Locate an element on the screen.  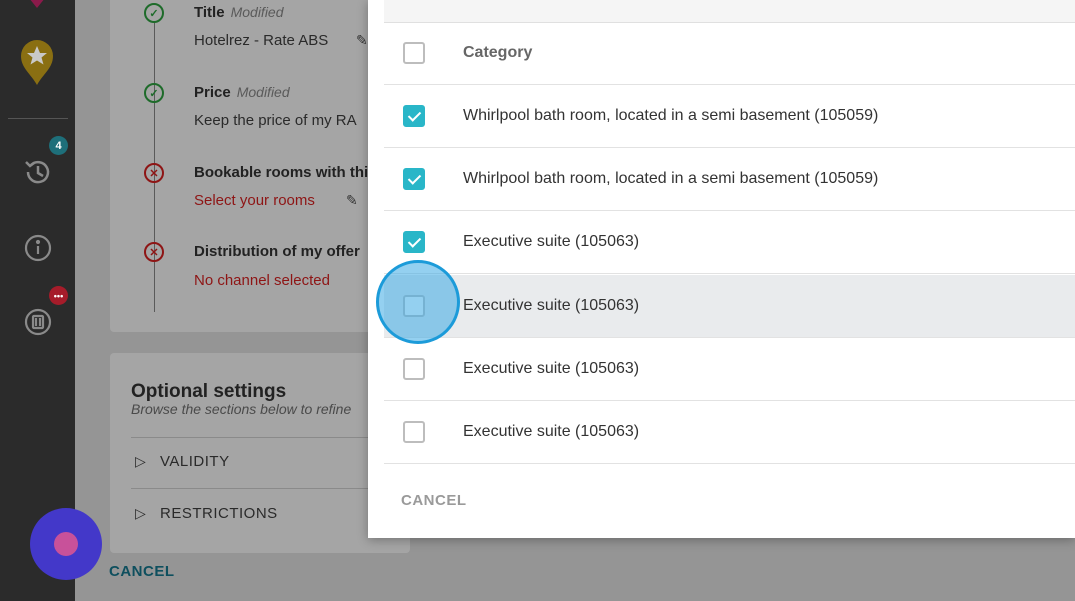
section-label: VALIDITY is located at coordinates (195, 461).